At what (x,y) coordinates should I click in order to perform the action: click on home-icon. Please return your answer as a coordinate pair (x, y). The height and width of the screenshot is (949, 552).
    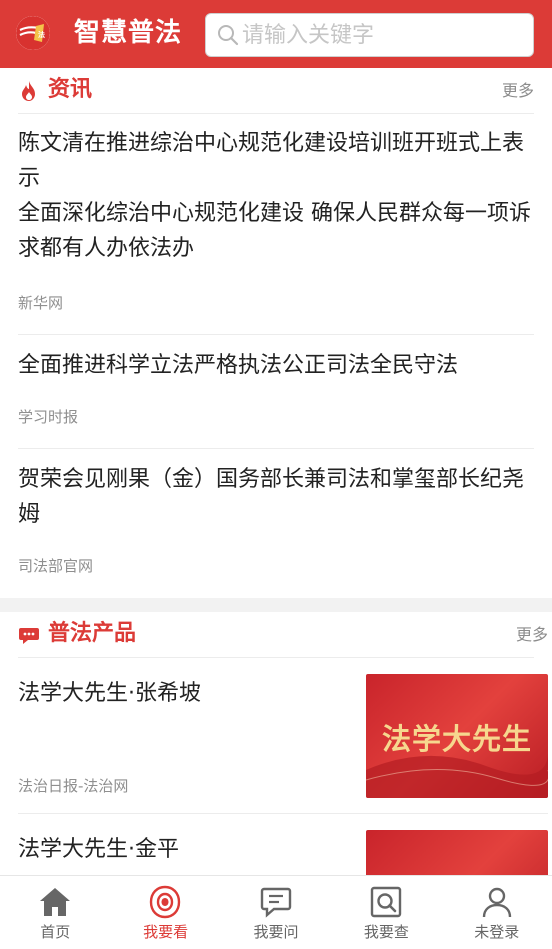
    Looking at the image, I should click on (55, 902).